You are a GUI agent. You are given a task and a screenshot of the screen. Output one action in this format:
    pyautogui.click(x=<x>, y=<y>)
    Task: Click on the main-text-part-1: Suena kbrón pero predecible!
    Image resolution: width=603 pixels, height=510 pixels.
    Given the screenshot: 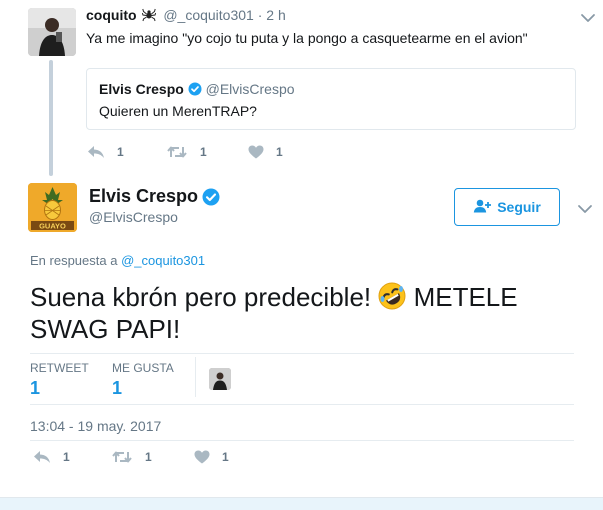 What is the action you would take?
    pyautogui.click(x=204, y=297)
    